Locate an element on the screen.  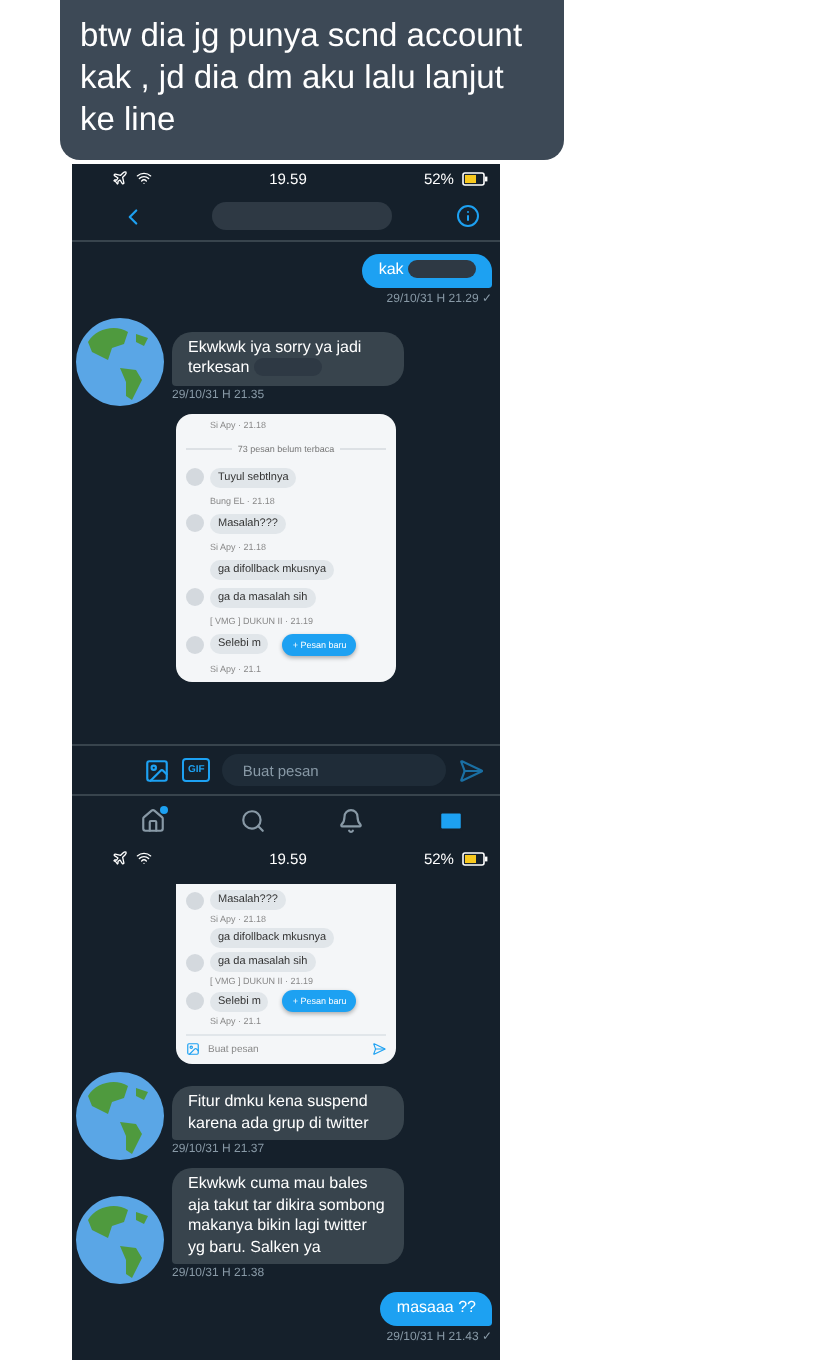
caption-text: btw dia jg punya scnd account kak , jd dia dm aku lalu lanjut ke line is located at coordinates (312, 80).